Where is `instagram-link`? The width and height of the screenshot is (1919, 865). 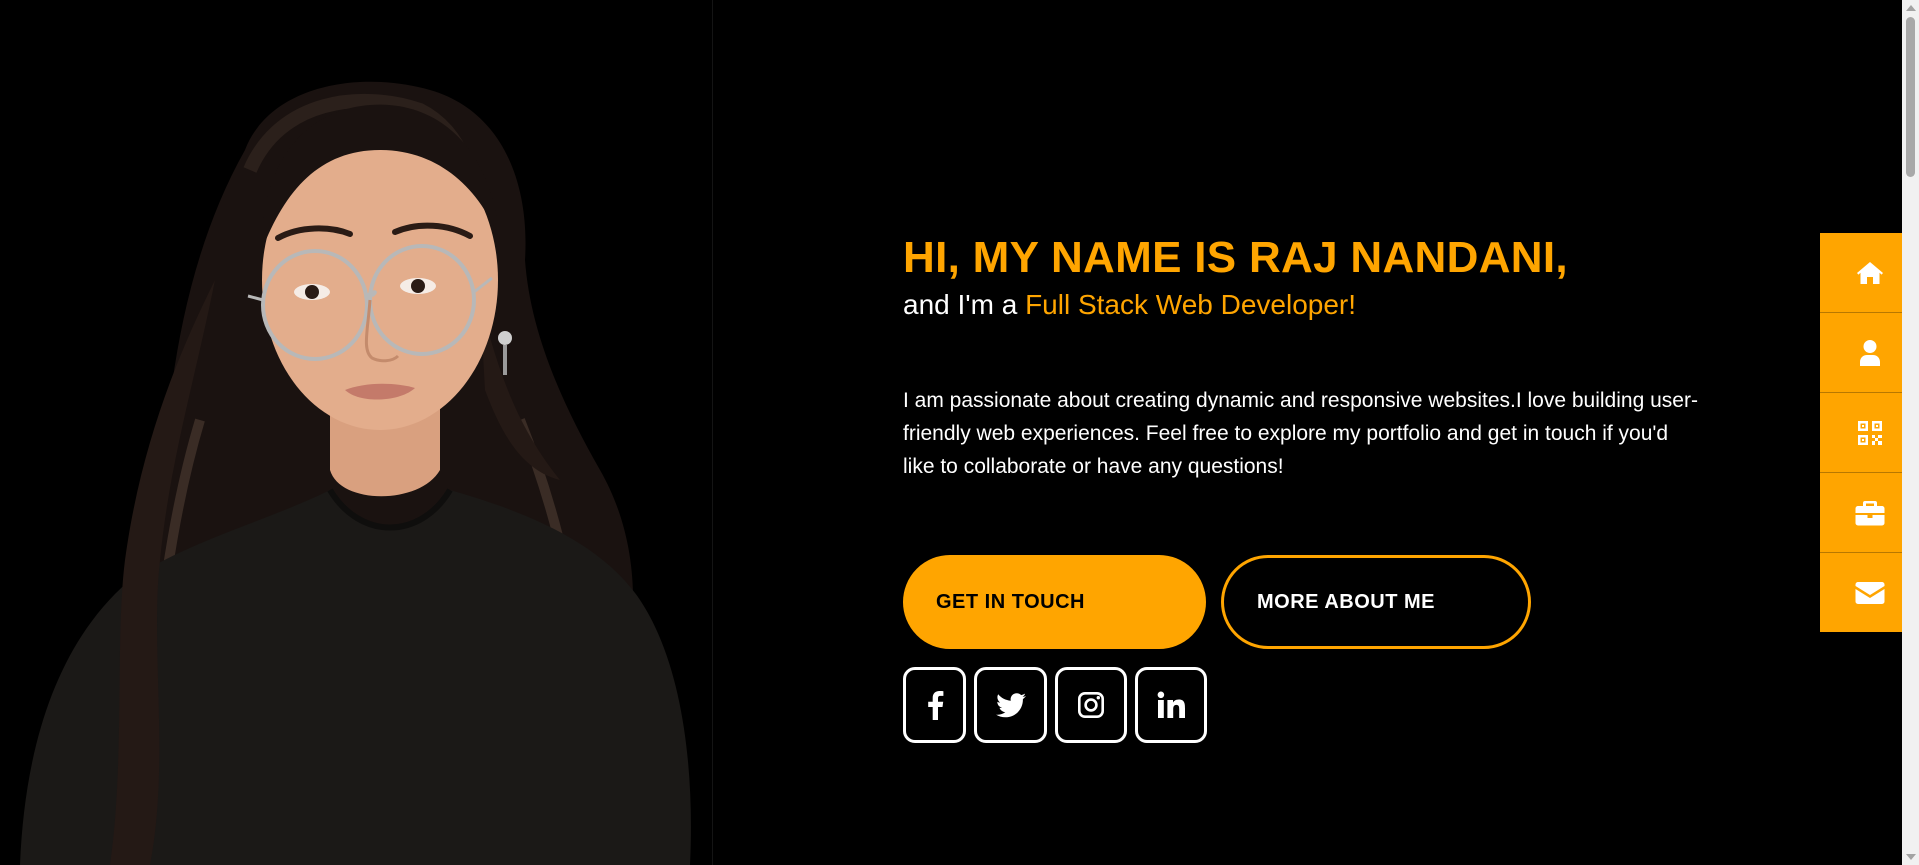 instagram-link is located at coordinates (1091, 705).